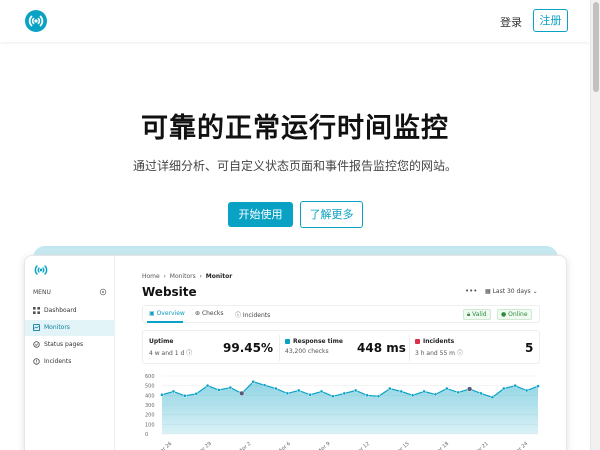  Describe the element at coordinates (150, 396) in the screenshot. I see `y-tick-label: 400` at that location.